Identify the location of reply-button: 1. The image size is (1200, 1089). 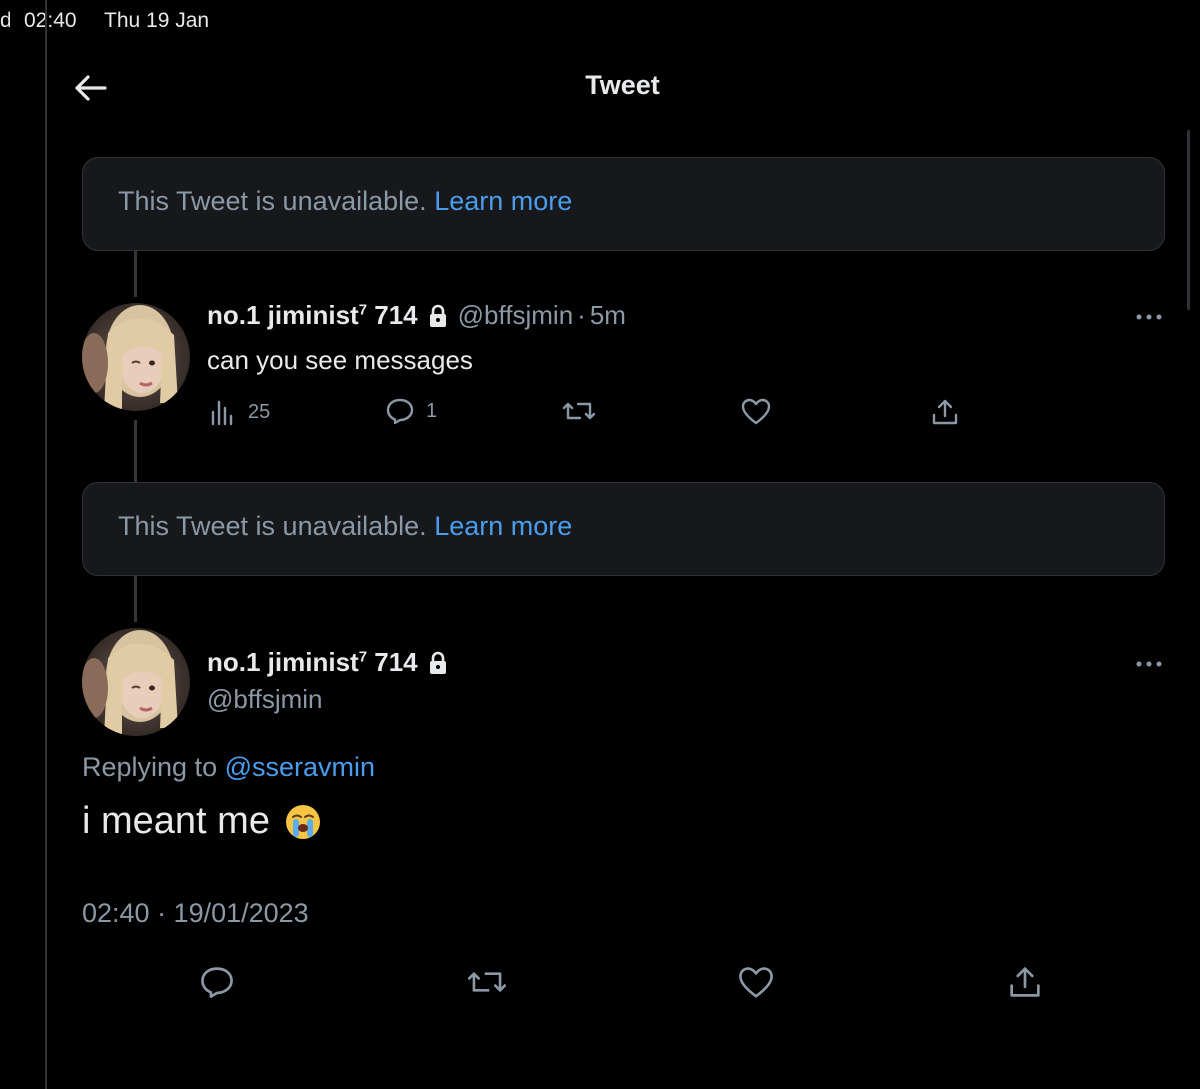
(411, 411).